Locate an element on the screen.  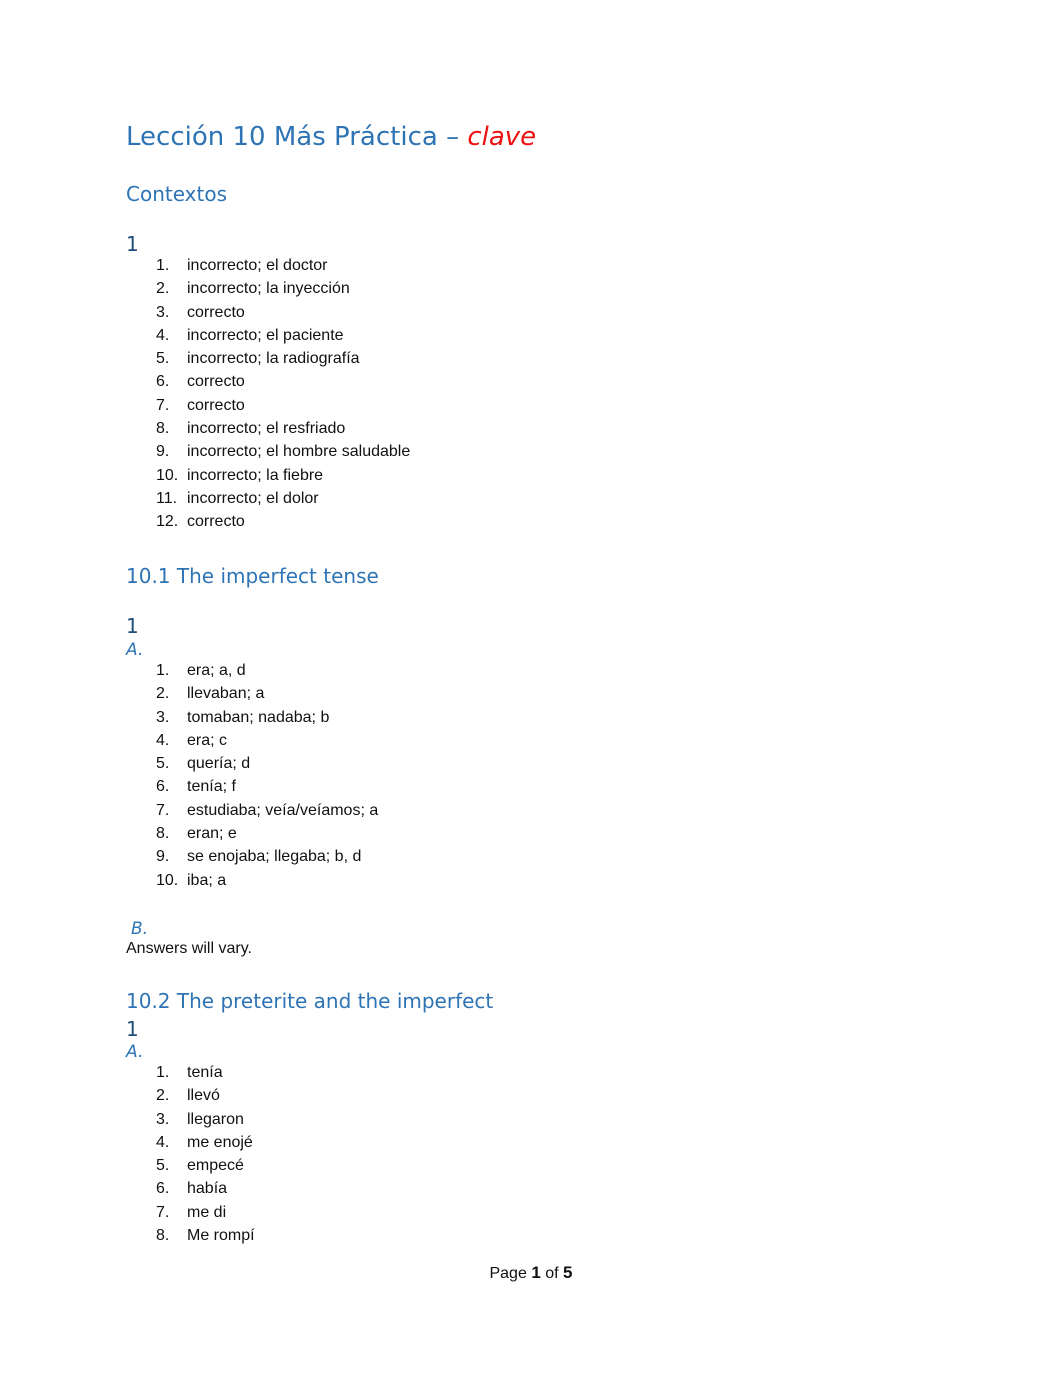
section-heading-contextos: Contextos is located at coordinates (177, 194).